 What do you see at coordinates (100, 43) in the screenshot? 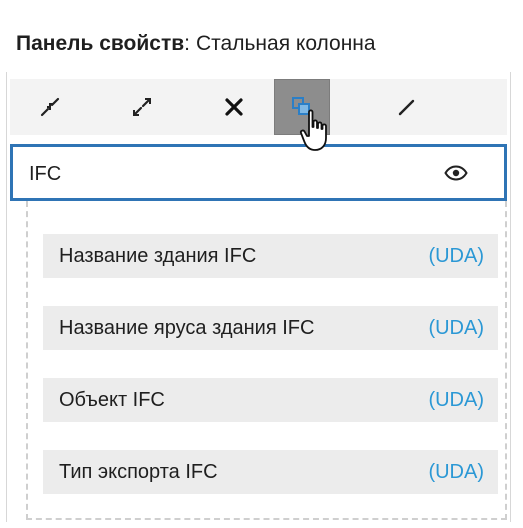
I see `panel-title-label: Панель свойств` at bounding box center [100, 43].